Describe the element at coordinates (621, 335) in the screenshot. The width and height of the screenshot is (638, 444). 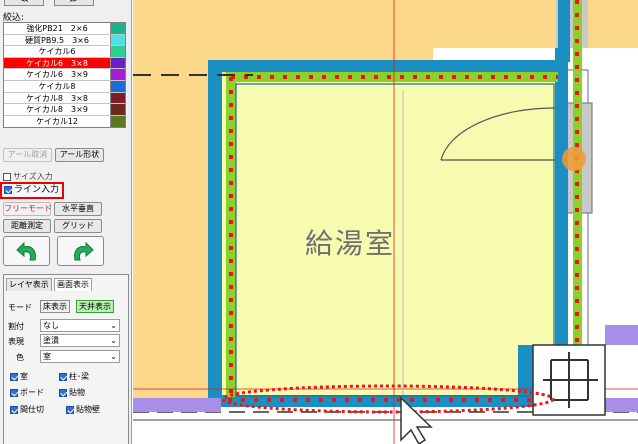
I see `purple-strip-right-top` at that location.